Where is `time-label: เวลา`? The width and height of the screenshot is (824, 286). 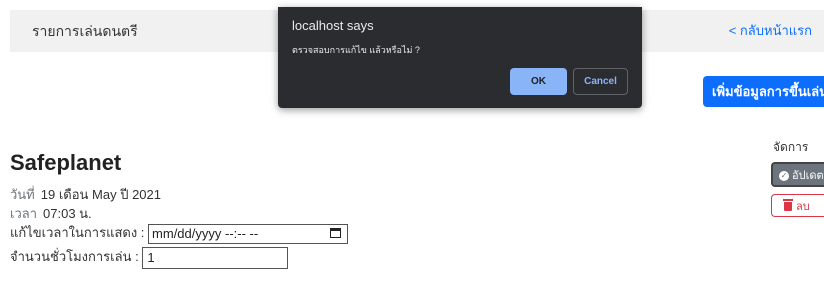
time-label: เวลา is located at coordinates (24, 213).